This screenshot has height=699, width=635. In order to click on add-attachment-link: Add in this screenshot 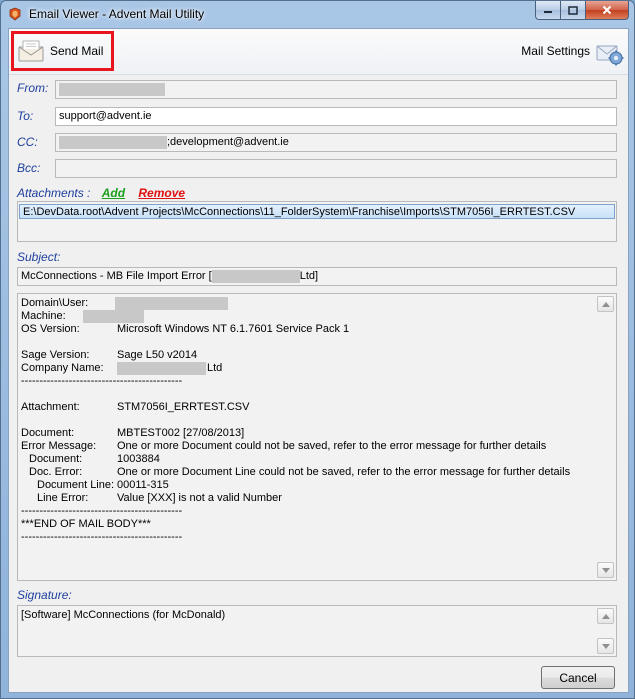, I will do `click(113, 193)`.